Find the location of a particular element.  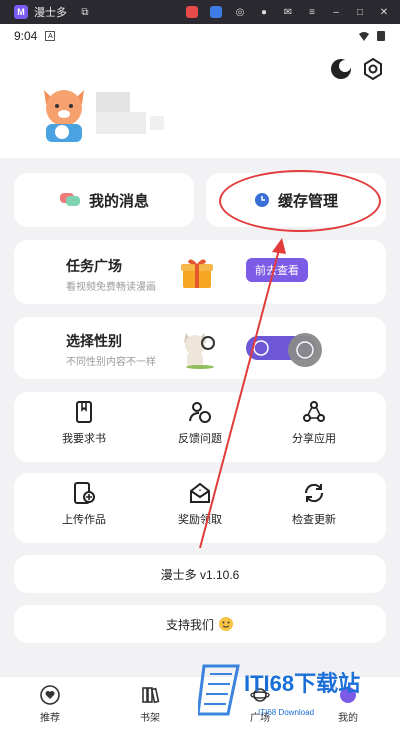

annotation-arrow is located at coordinates (242, 393).